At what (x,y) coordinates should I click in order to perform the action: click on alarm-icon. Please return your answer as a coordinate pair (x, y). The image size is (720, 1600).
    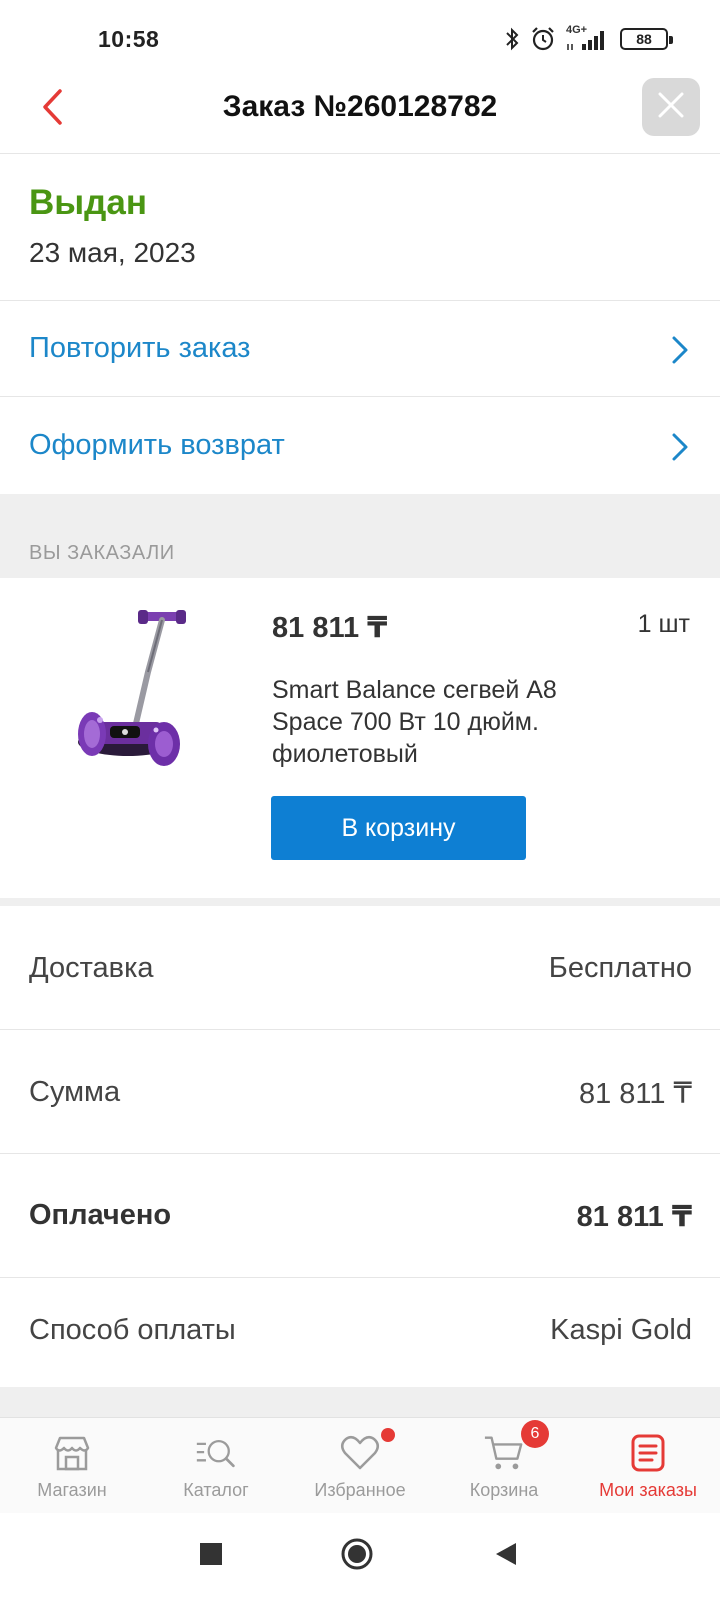
    Looking at the image, I should click on (543, 39).